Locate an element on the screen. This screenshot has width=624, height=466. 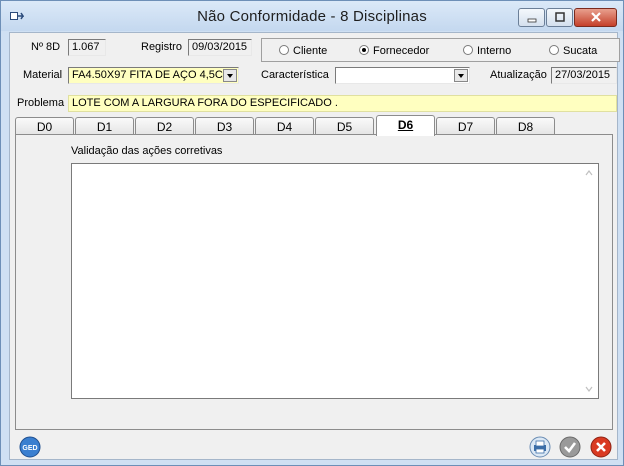
scroll-up-icon is located at coordinates (589, 173).